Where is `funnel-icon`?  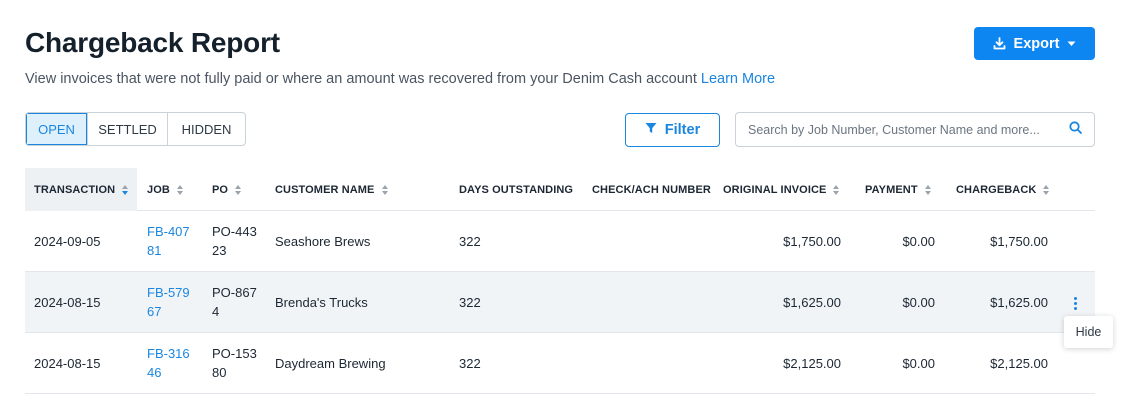 funnel-icon is located at coordinates (651, 130).